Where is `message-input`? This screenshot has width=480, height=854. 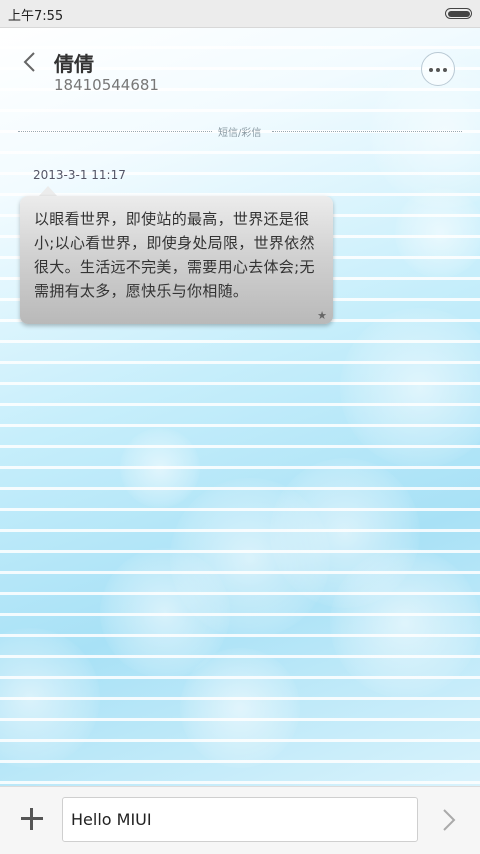 message-input is located at coordinates (240, 819).